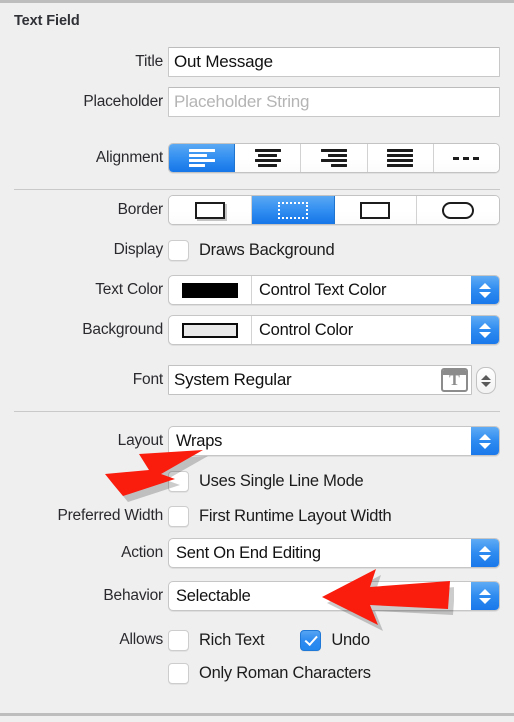  I want to click on border-line-icon, so click(376, 210).